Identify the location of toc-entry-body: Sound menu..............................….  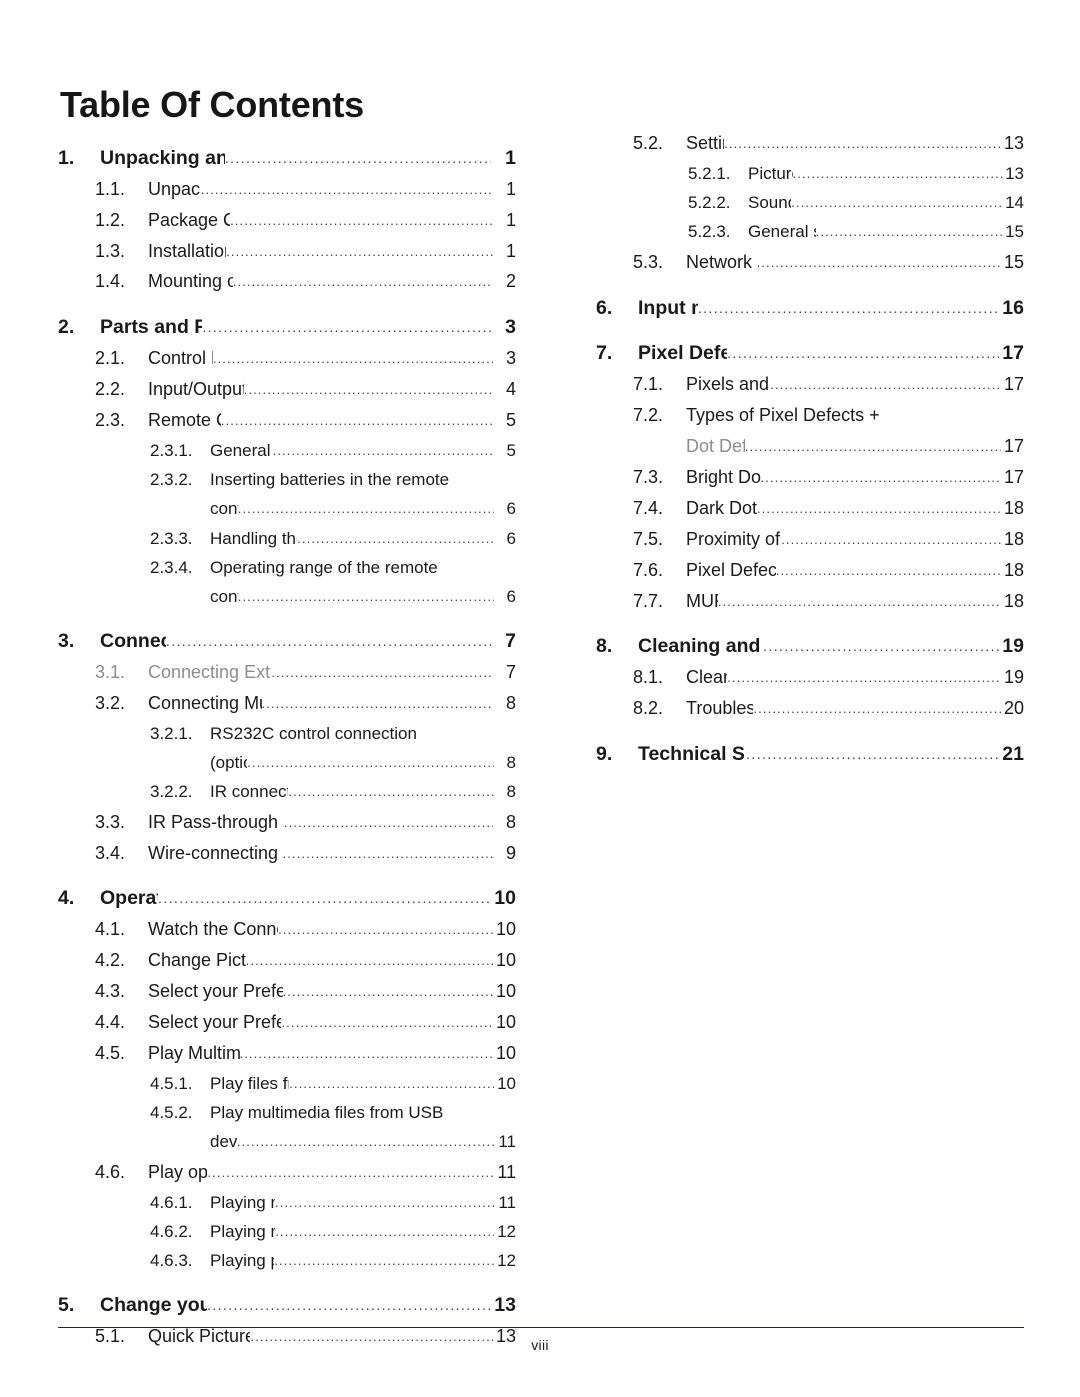
(886, 202).